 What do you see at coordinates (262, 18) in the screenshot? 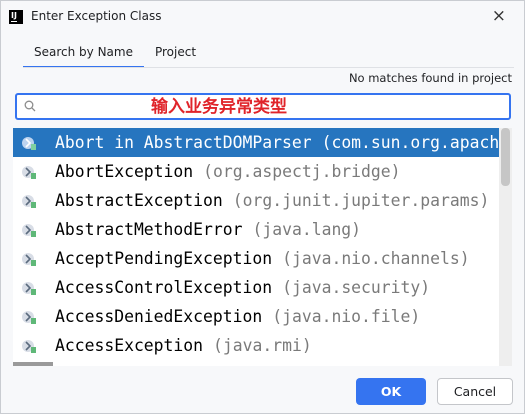
I see `title-bar: IJ Enter Exception Class ×` at bounding box center [262, 18].